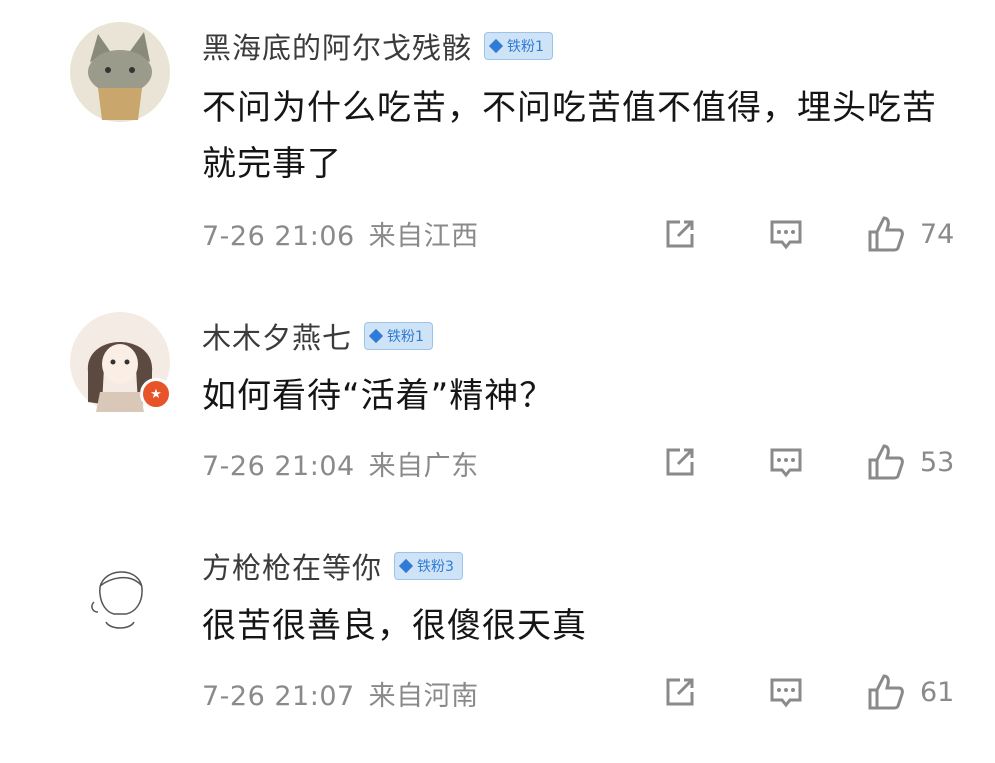 The image size is (995, 763). I want to click on sketch-avatar-icon, so click(120, 592).